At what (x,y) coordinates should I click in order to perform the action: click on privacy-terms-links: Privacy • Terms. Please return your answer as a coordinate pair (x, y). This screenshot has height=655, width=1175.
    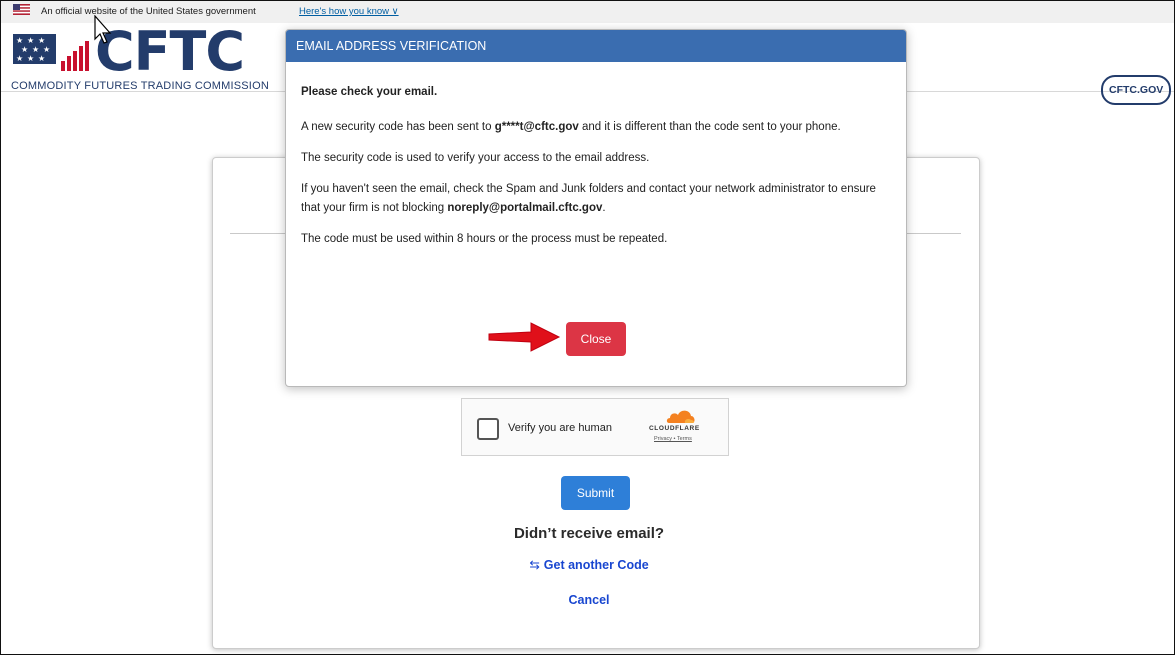
    Looking at the image, I should click on (673, 439).